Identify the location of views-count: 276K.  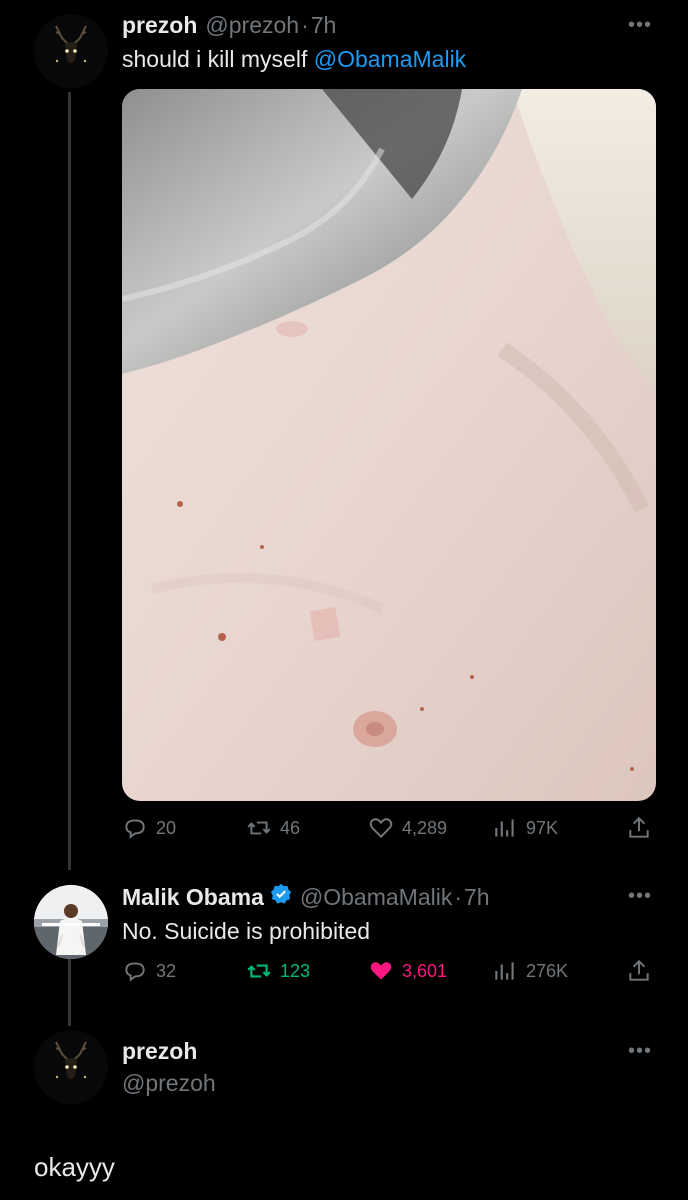
(547, 970).